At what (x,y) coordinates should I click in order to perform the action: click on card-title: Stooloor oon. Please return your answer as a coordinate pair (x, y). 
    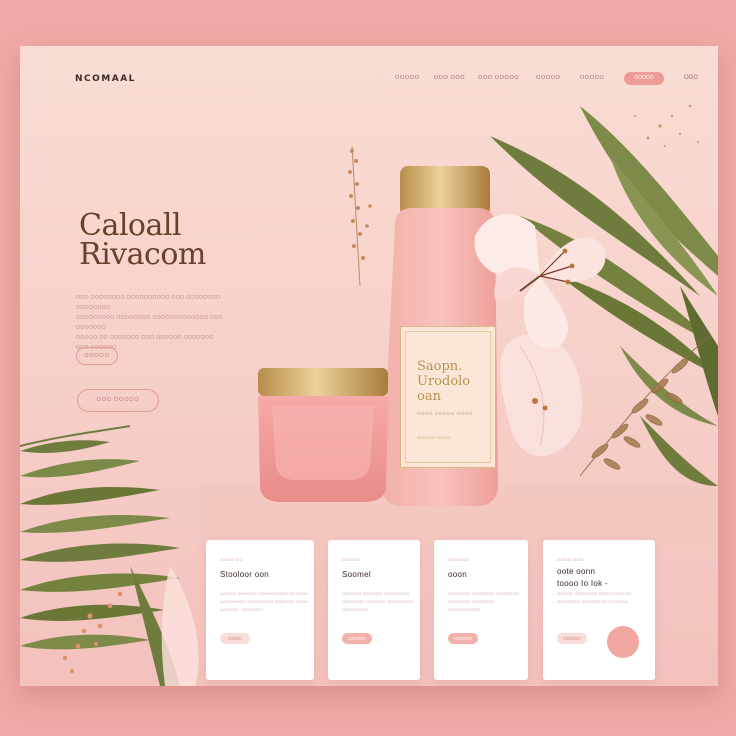
    Looking at the image, I should click on (244, 574).